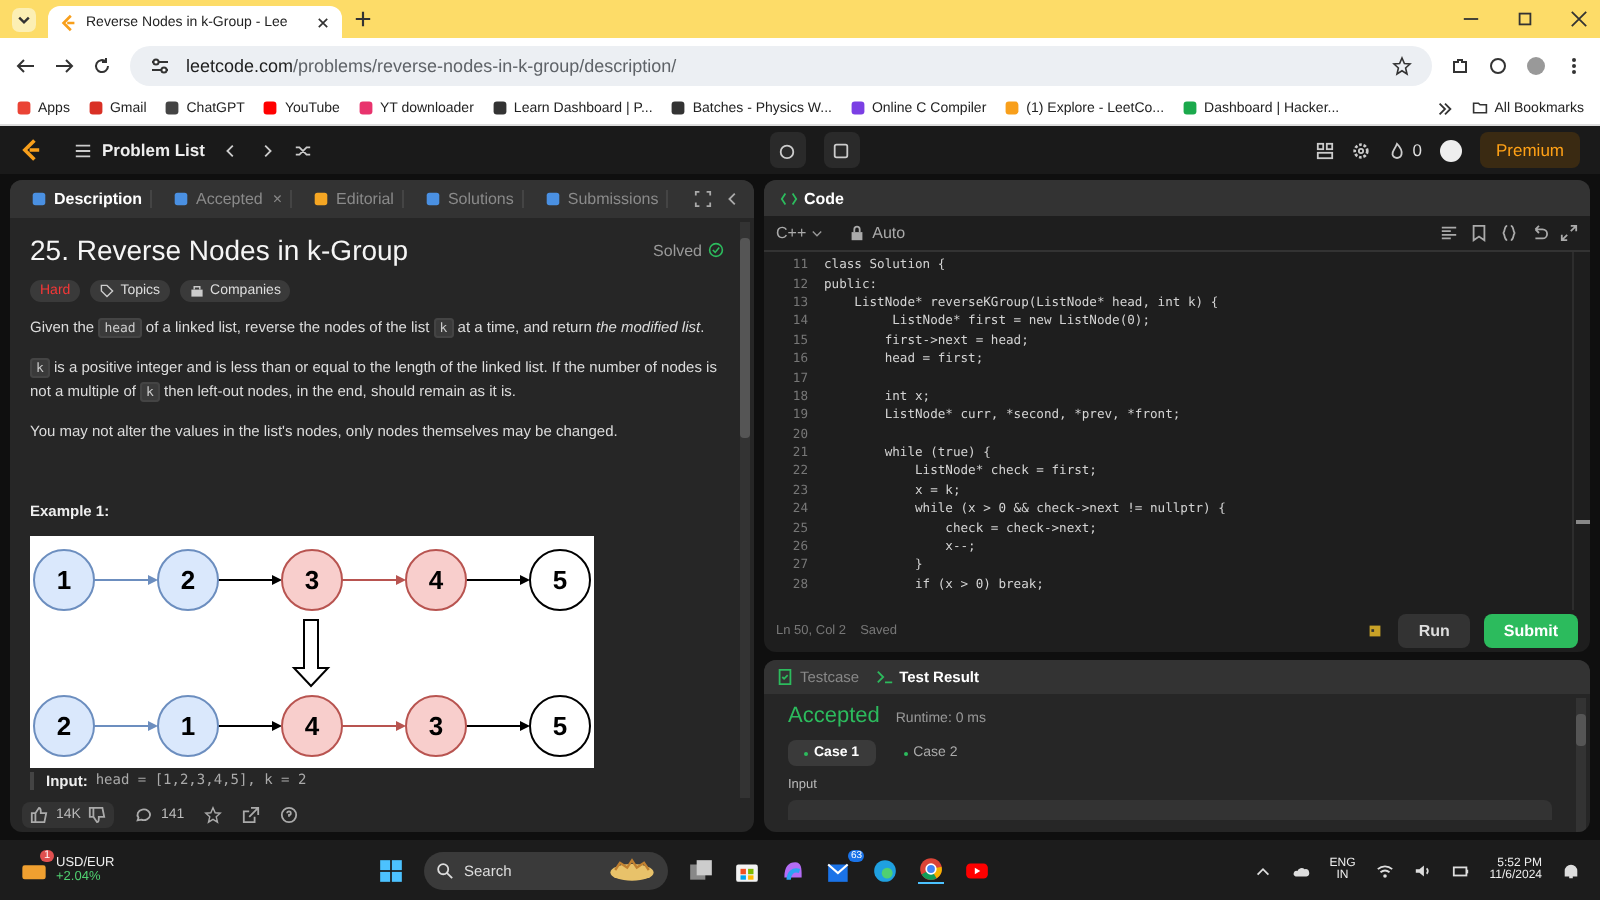  What do you see at coordinates (39, 815) in the screenshot?
I see `thumbs-up-icon` at bounding box center [39, 815].